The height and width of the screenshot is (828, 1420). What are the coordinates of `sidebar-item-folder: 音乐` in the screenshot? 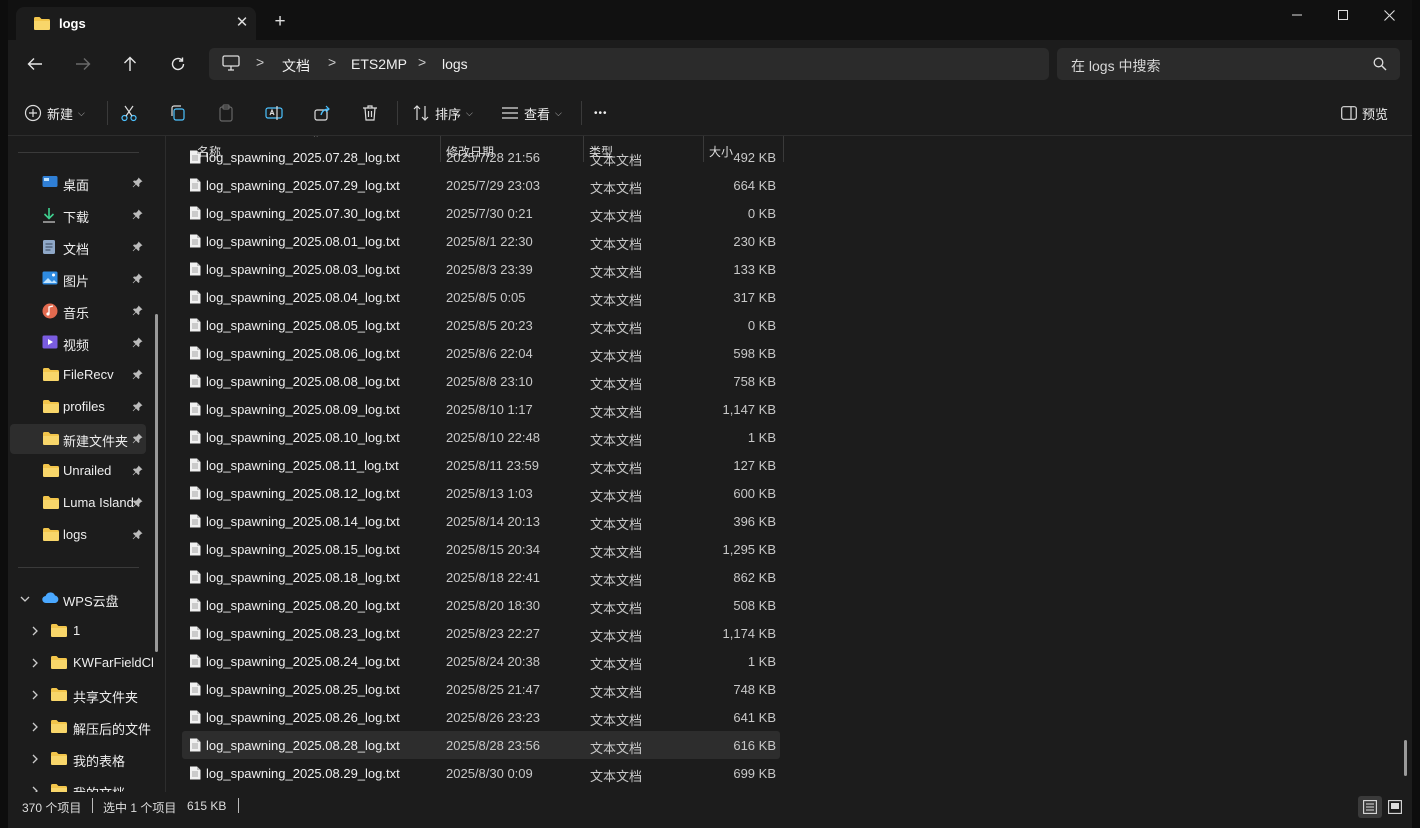 It's located at (78, 311).